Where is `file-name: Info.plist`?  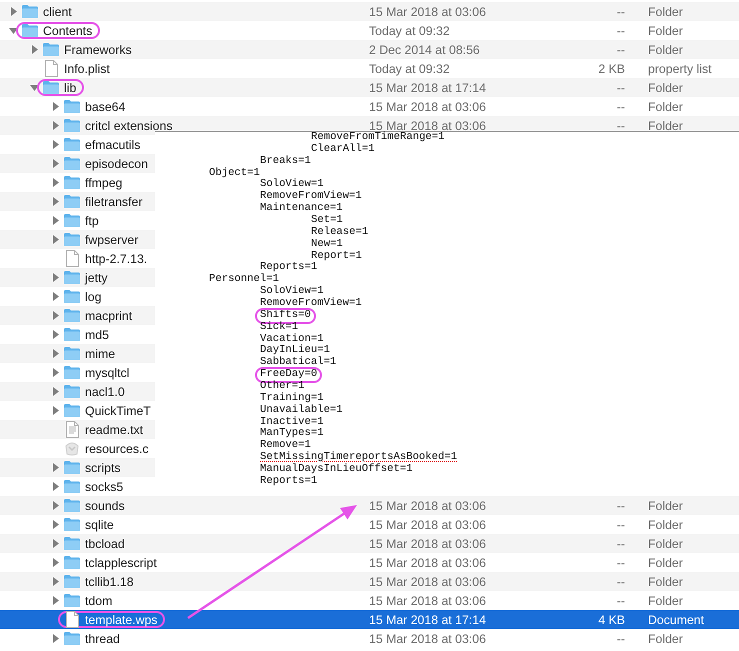
file-name: Info.plist is located at coordinates (87, 69).